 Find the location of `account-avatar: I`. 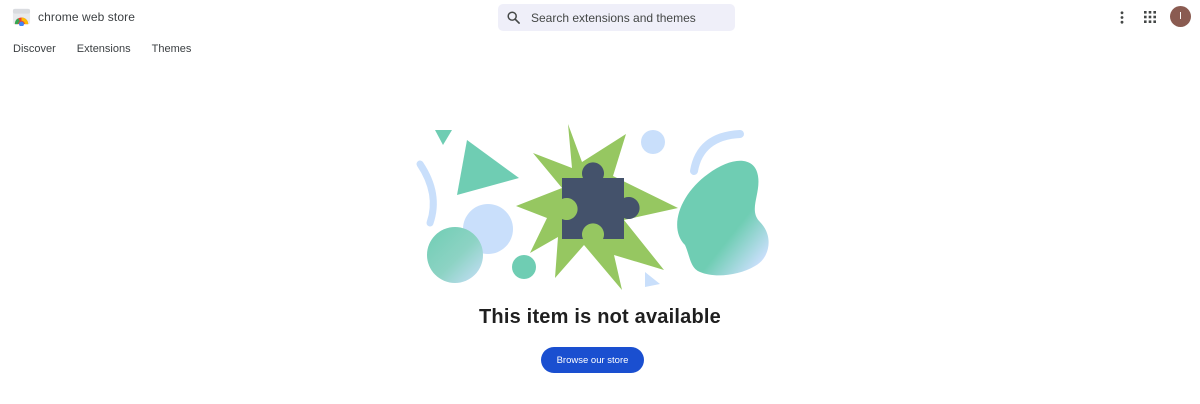

account-avatar: I is located at coordinates (1180, 16).